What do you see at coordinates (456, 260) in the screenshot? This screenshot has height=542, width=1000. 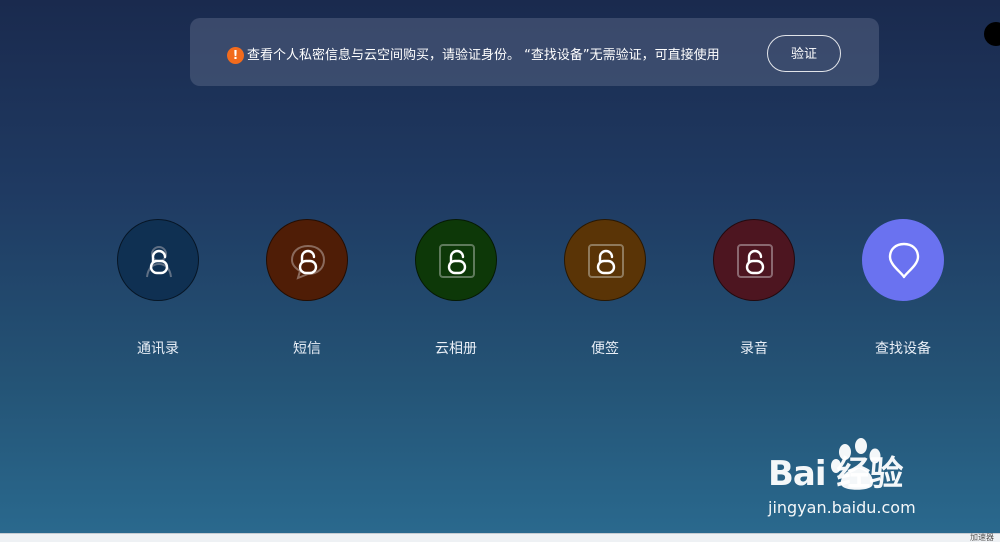 I see `lock-gallery-icon` at bounding box center [456, 260].